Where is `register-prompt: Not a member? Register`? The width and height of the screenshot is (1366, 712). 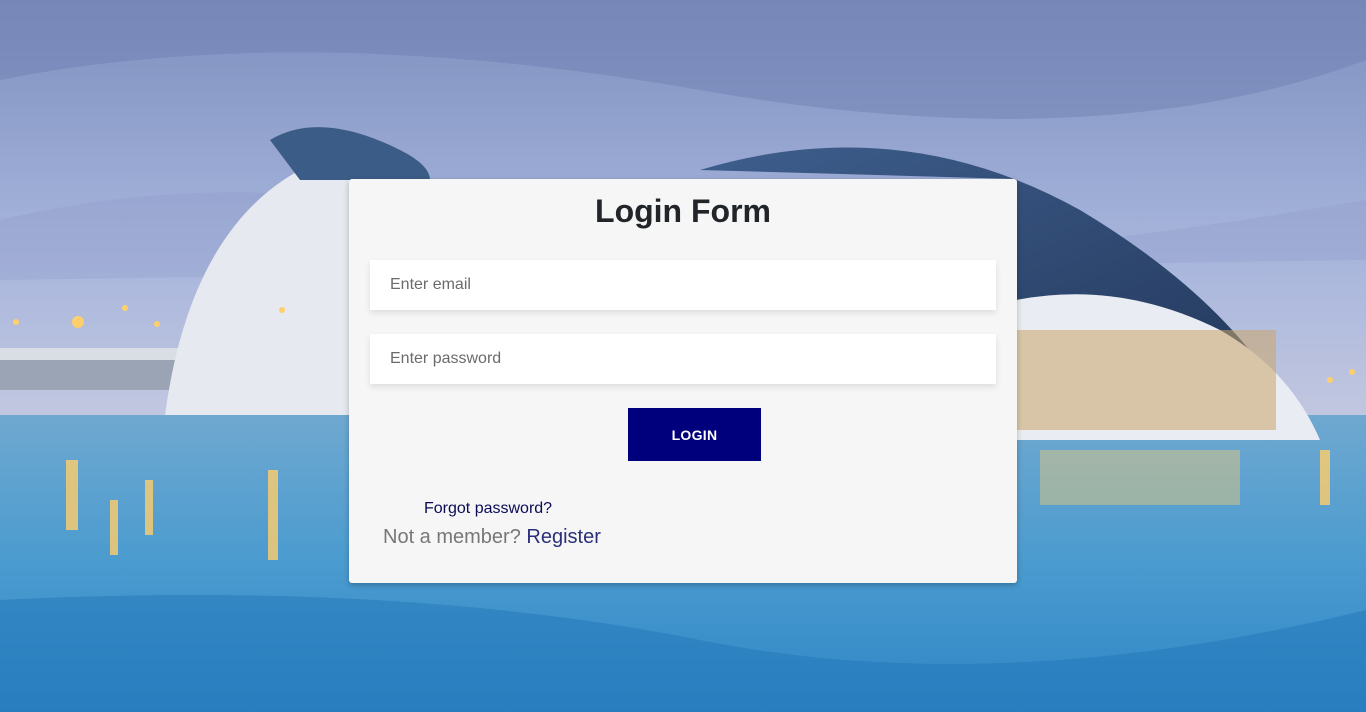
register-prompt: Not a member? Register is located at coordinates (492, 537).